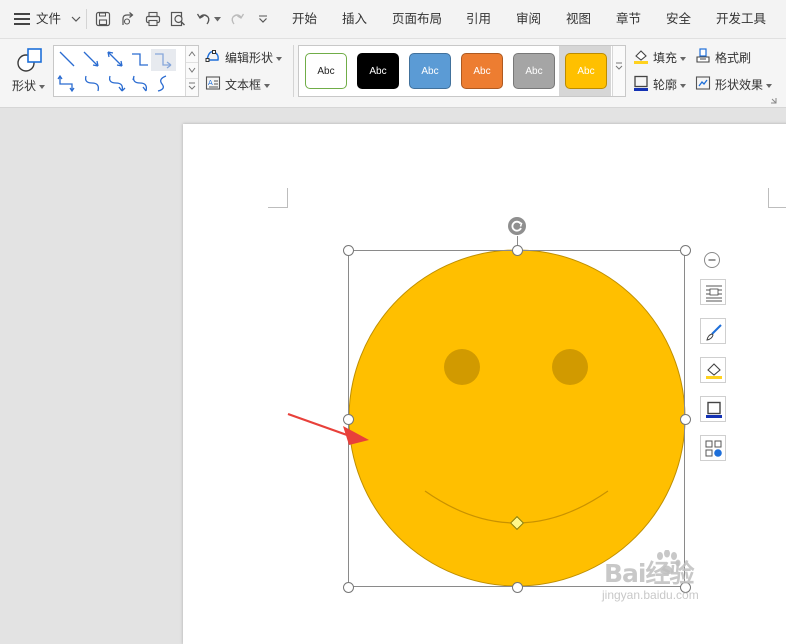 The height and width of the screenshot is (644, 786). I want to click on svg-text: A, so click(210, 83).